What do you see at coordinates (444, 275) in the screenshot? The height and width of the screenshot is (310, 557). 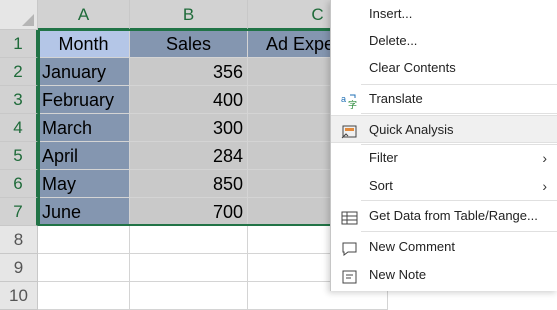 I see `menu-item-new-note: New Note` at bounding box center [444, 275].